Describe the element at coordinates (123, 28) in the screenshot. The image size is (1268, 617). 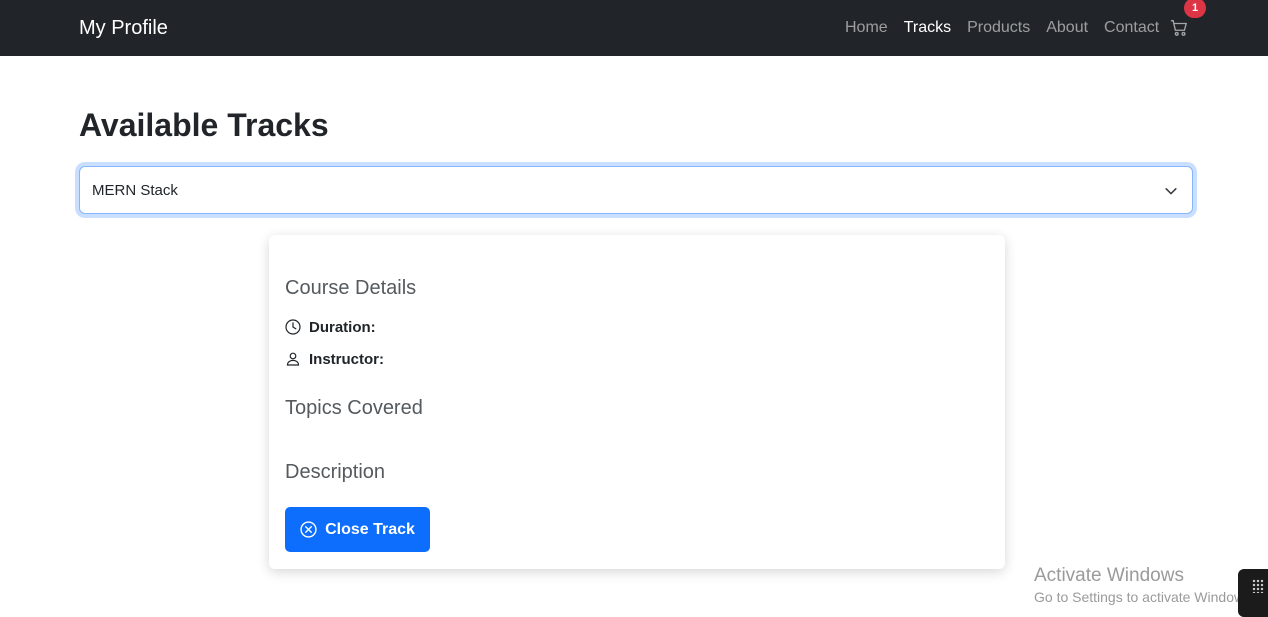
I see `brand-link: My Profile` at that location.